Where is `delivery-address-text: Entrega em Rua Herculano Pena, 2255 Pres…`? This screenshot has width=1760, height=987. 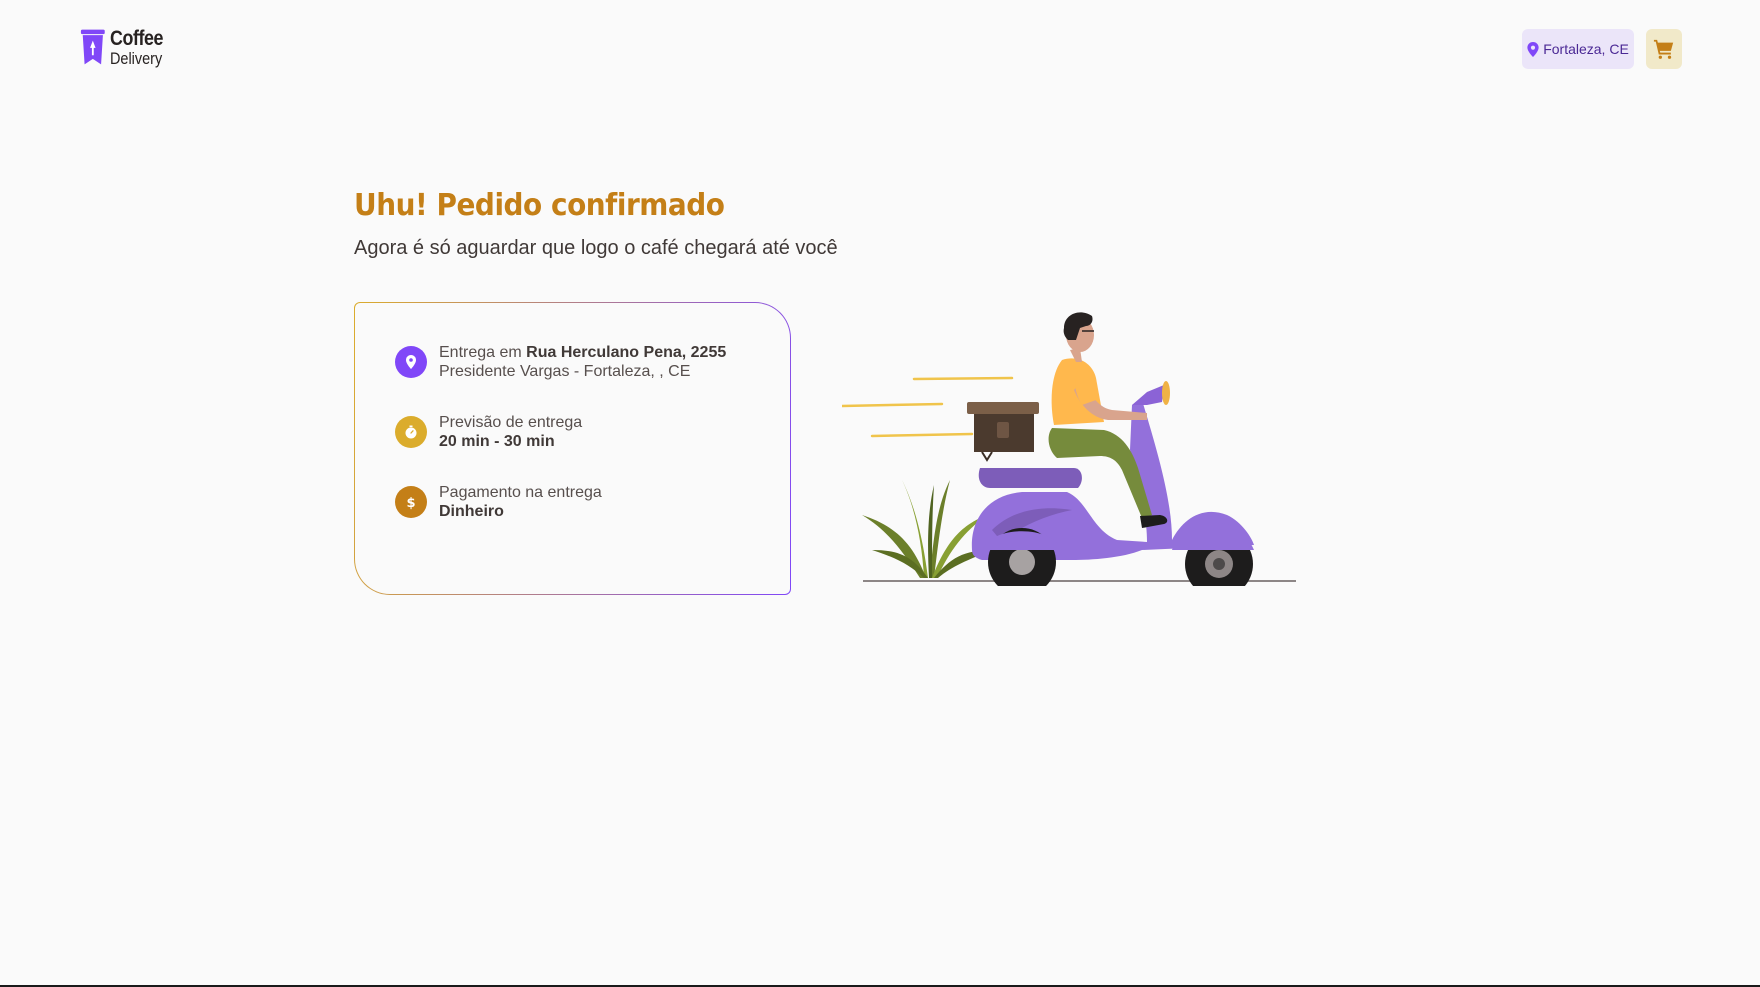 delivery-address-text: Entrega em Rua Herculano Pena, 2255 Pres… is located at coordinates (582, 362).